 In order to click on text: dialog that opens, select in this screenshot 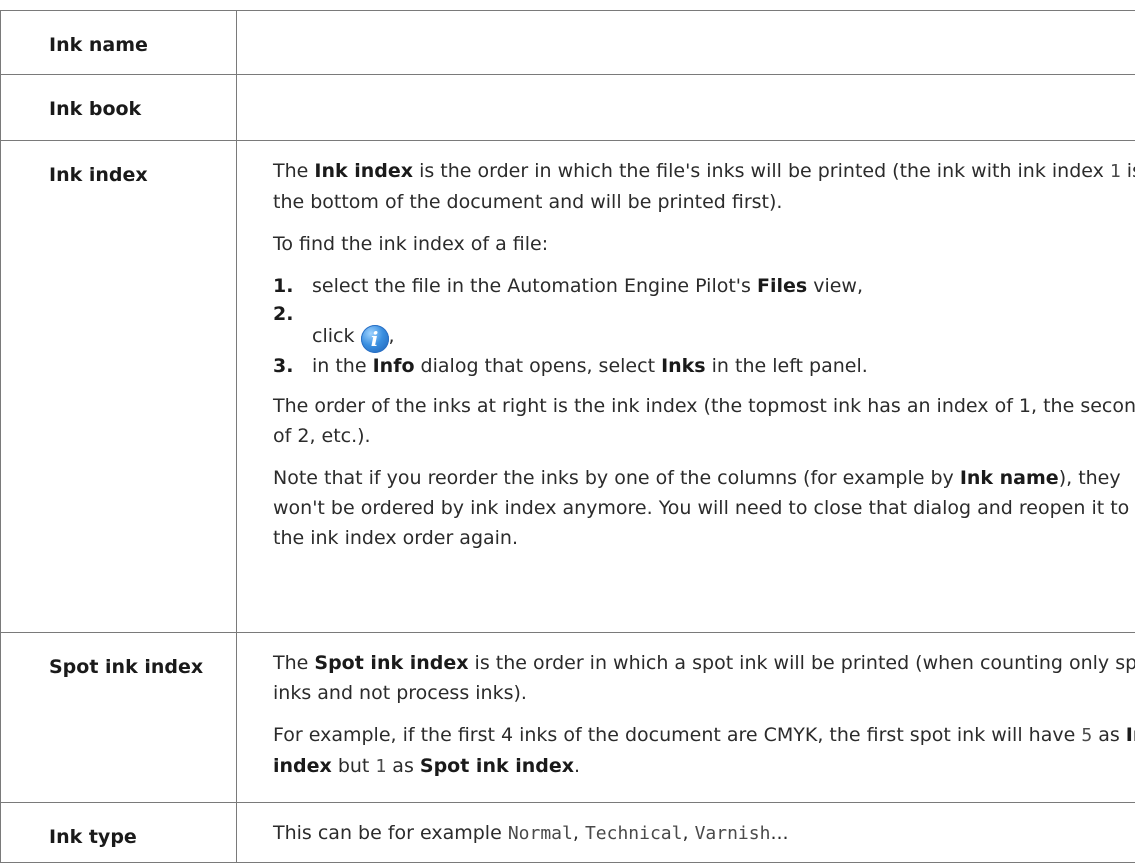, I will do `click(538, 366)`.